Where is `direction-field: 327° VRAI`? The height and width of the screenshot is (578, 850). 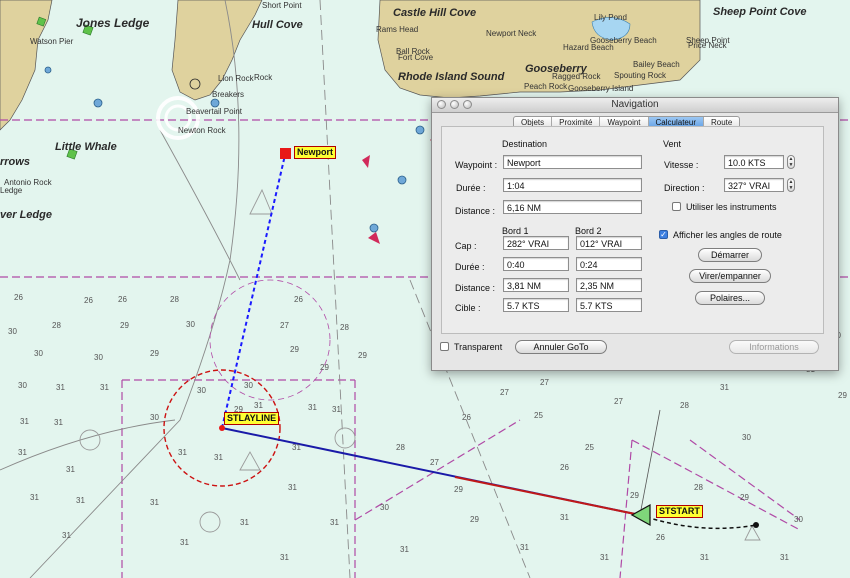
direction-field: 327° VRAI is located at coordinates (754, 185).